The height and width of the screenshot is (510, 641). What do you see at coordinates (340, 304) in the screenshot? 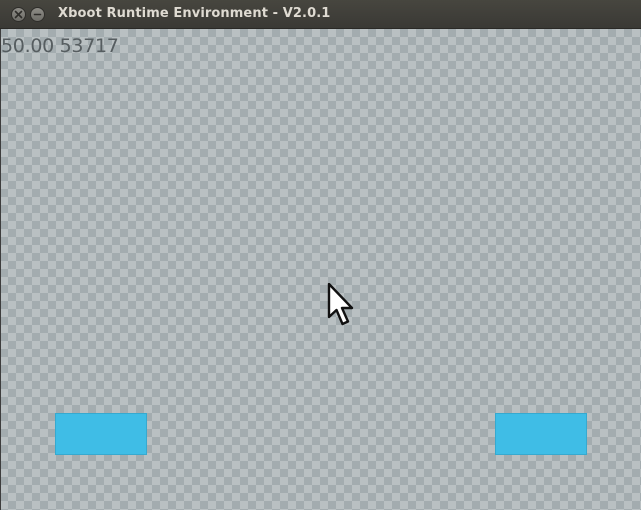
I see `arrow-cursor-icon` at bounding box center [340, 304].